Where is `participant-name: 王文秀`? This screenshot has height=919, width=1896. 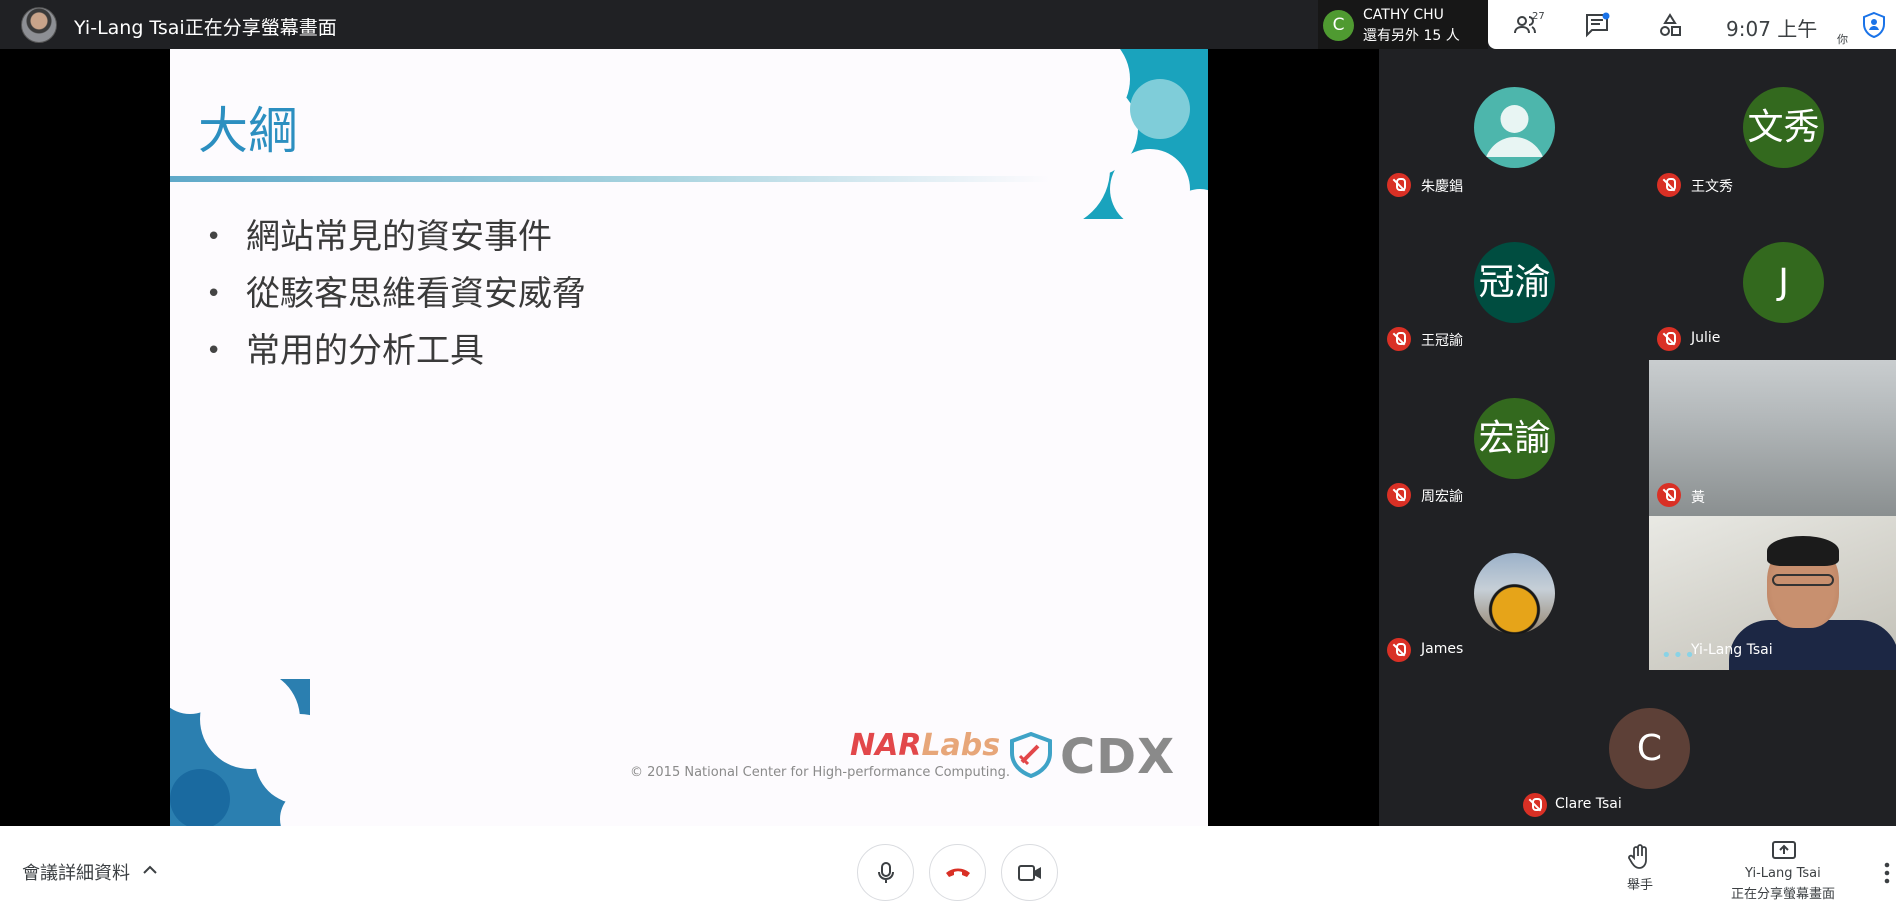 participant-name: 王文秀 is located at coordinates (1712, 187).